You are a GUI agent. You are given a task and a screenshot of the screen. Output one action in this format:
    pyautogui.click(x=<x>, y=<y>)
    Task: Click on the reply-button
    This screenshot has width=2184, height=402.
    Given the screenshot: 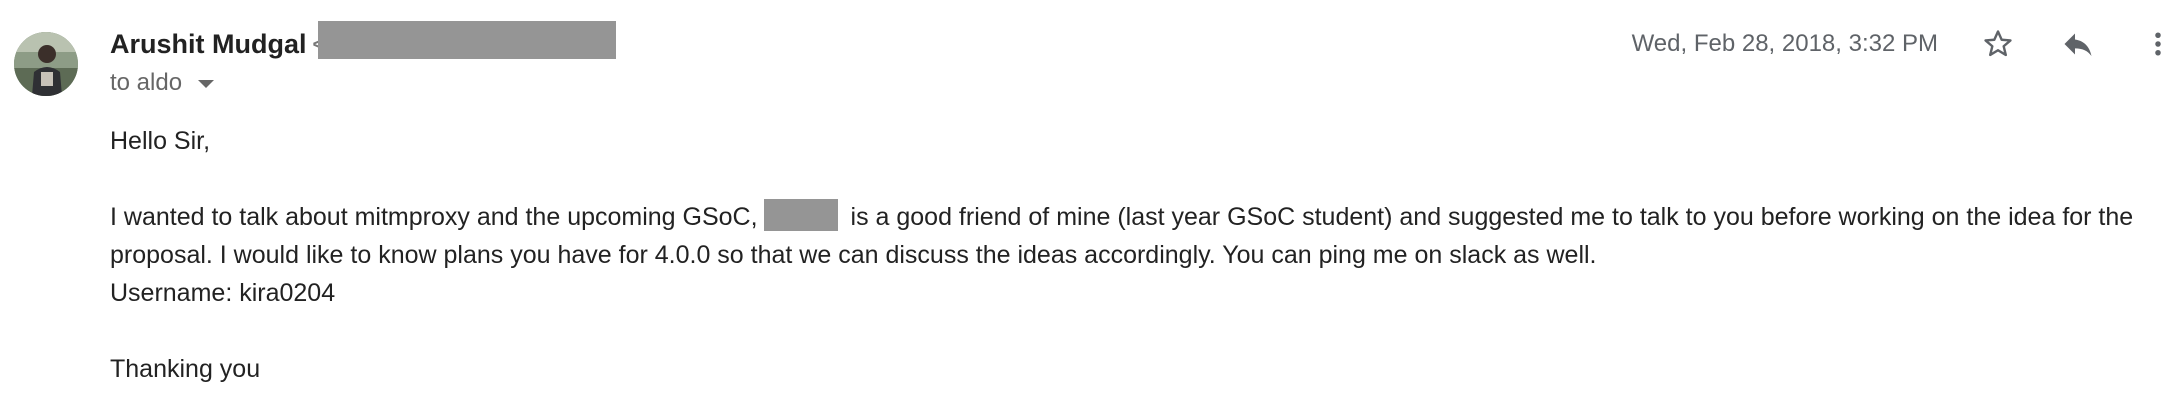 What is the action you would take?
    pyautogui.click(x=2078, y=44)
    